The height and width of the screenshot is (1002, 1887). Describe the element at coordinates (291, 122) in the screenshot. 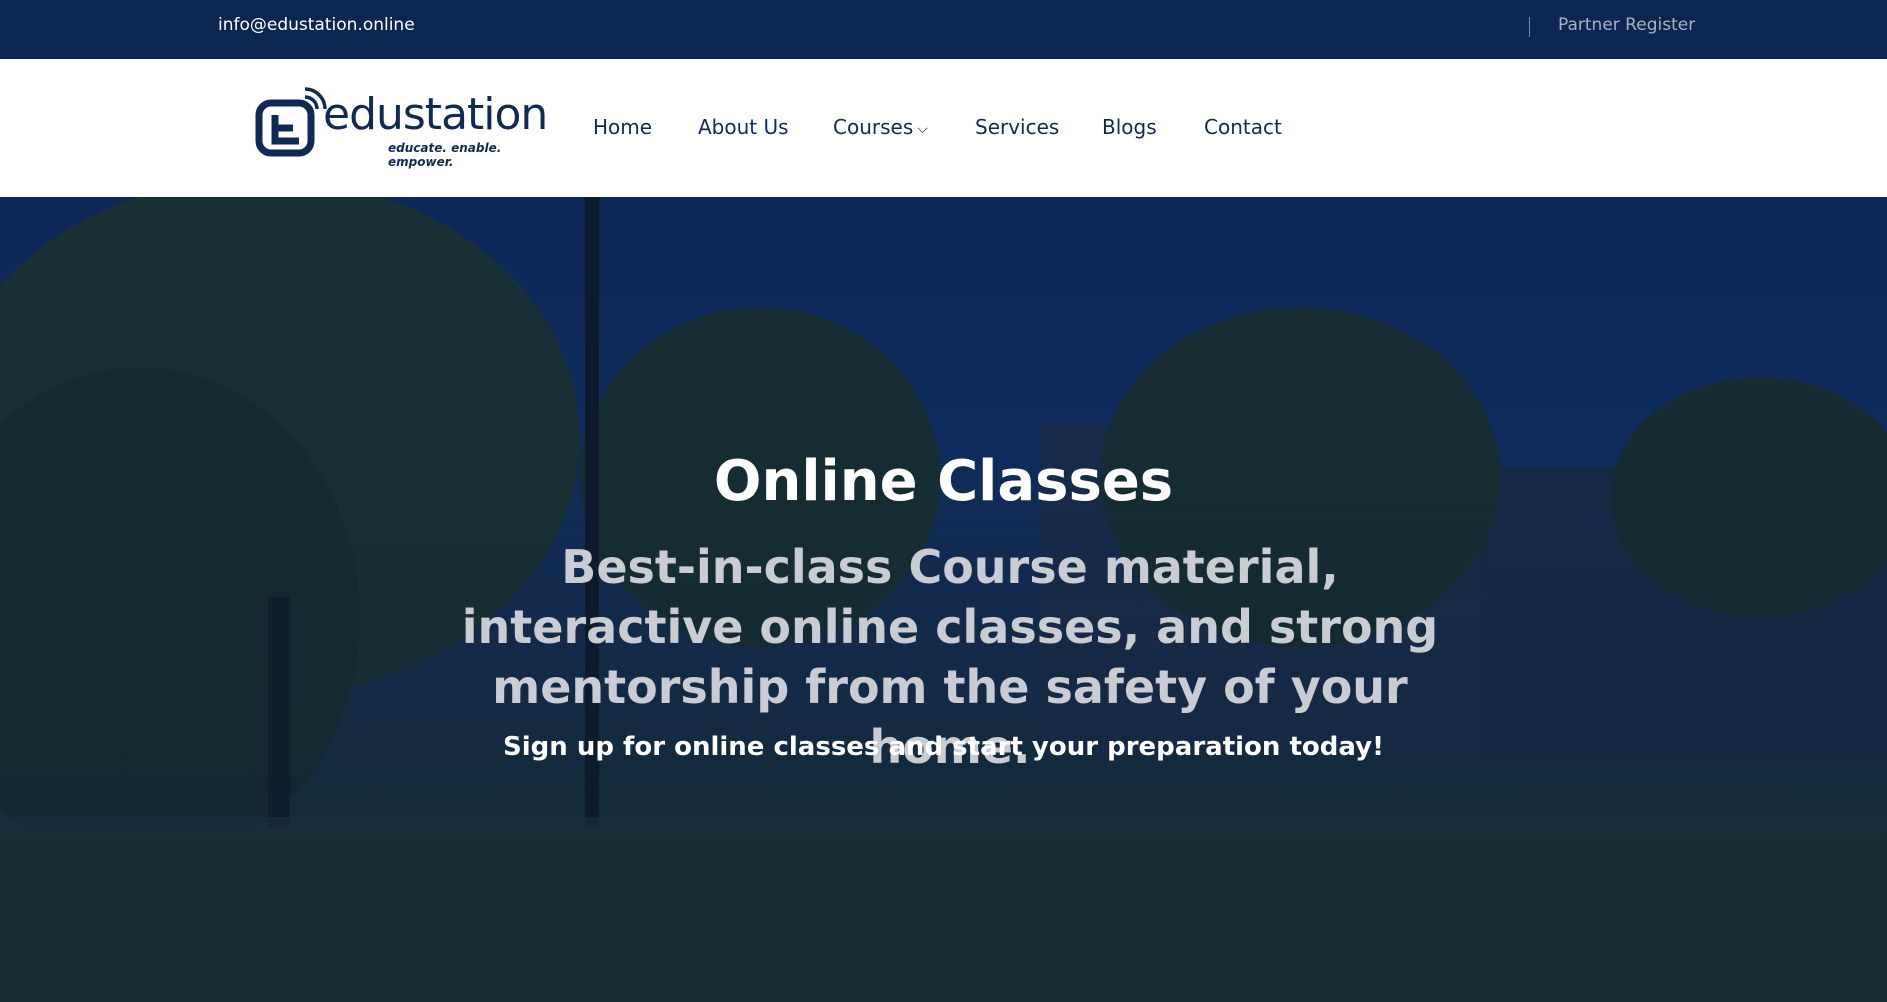

I see `logo-mark-icon` at that location.